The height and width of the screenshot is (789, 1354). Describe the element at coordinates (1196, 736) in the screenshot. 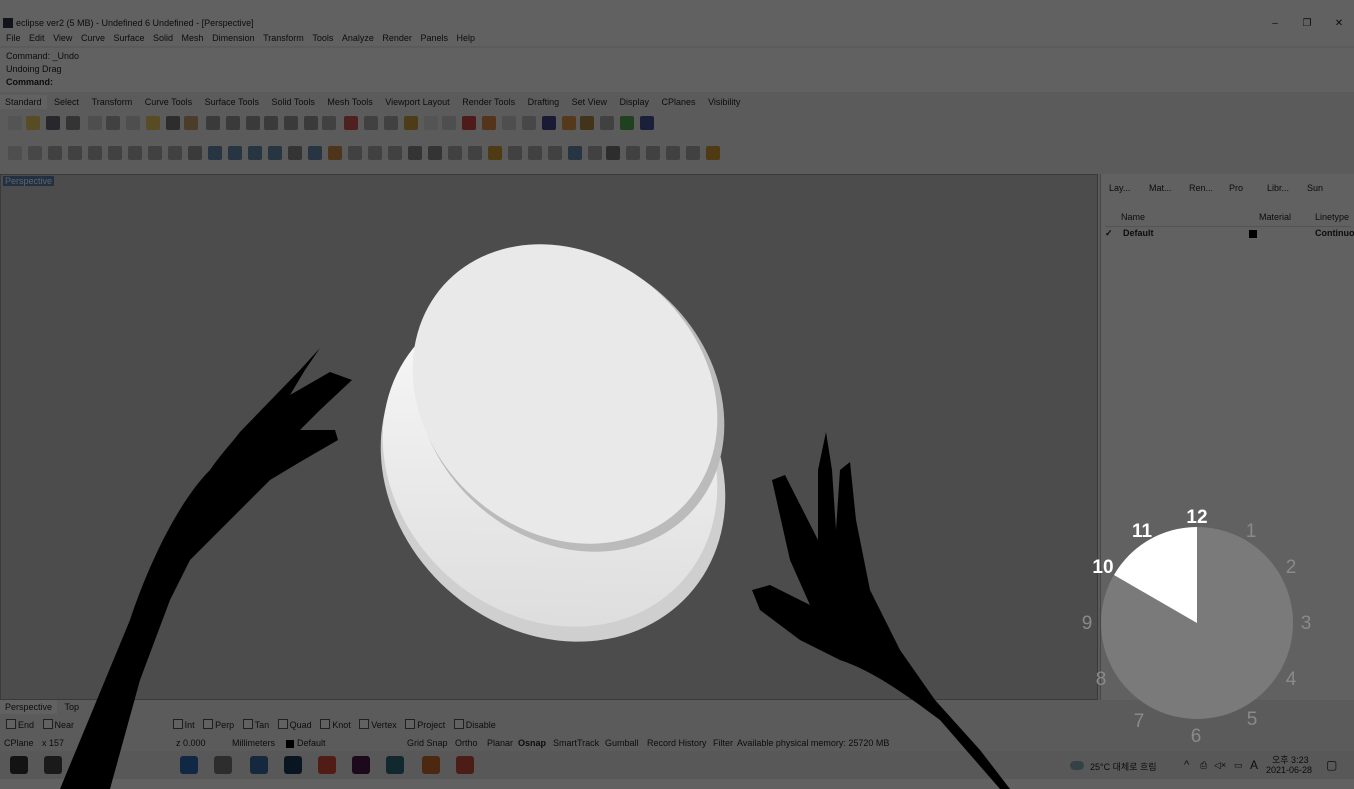

I see `clock-number-6: 6` at that location.